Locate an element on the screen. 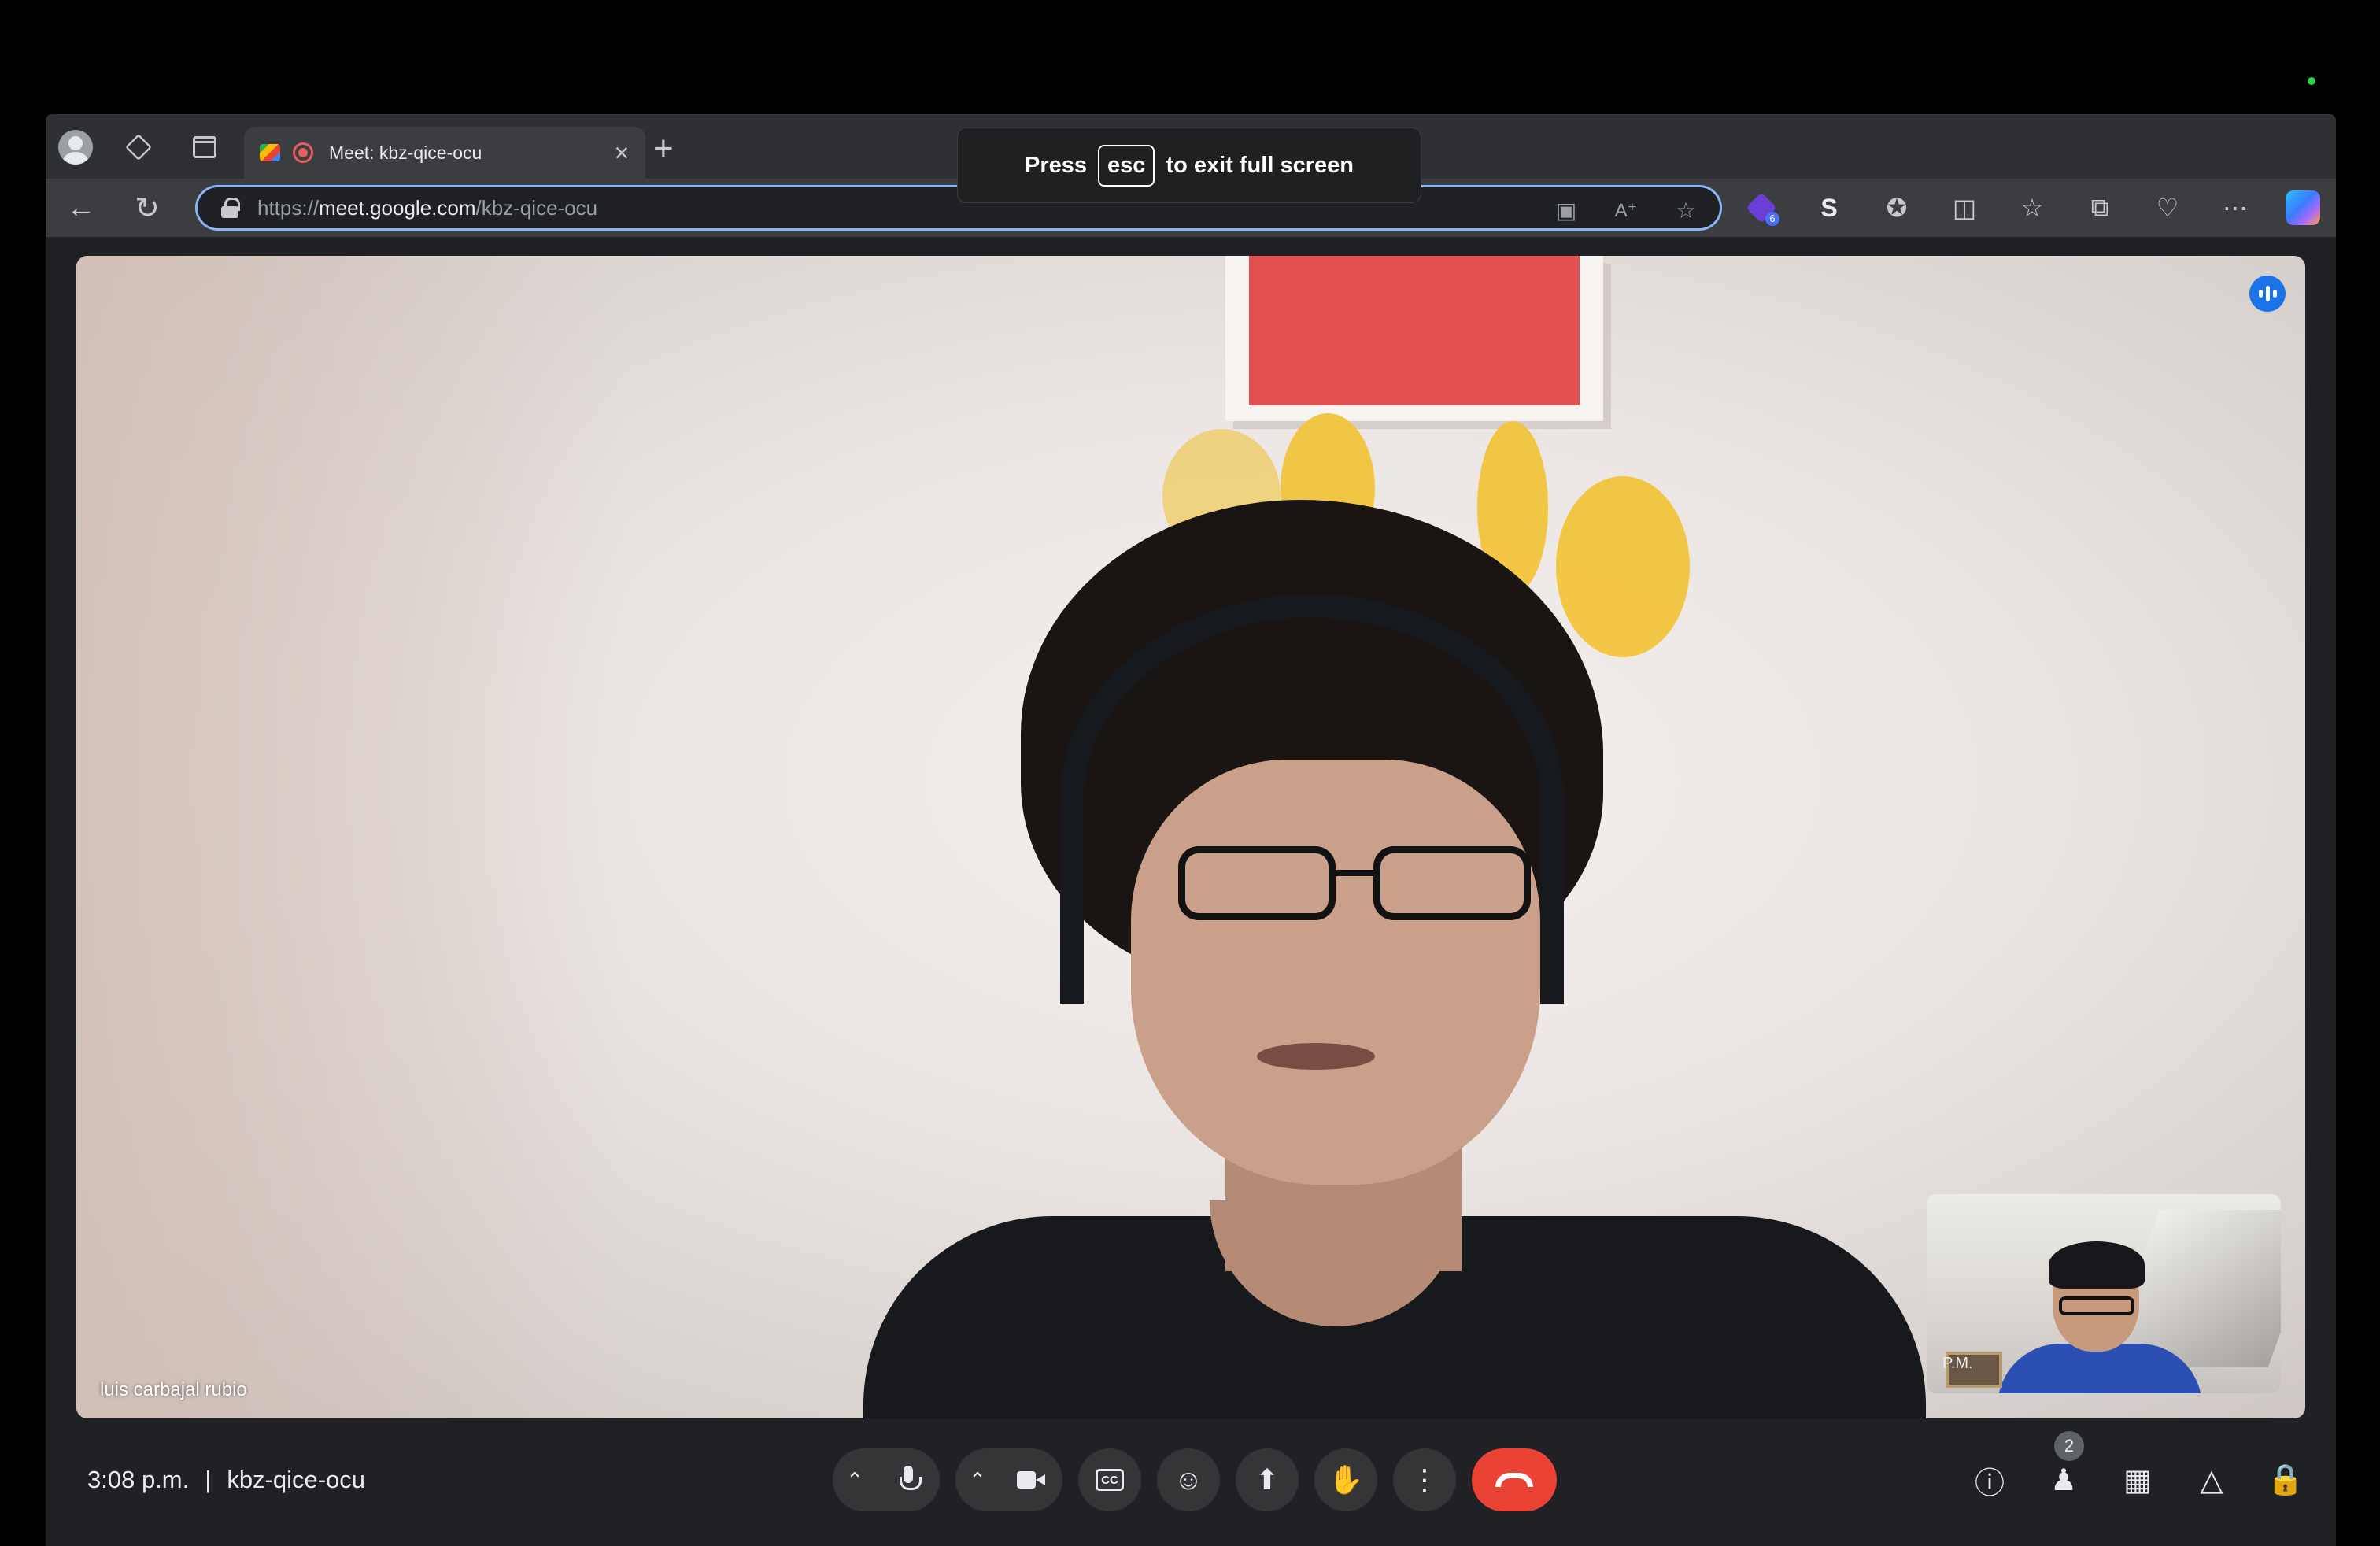 This screenshot has height=1546, width=2380. meeting-time: 3:08 p.m. is located at coordinates (138, 1479).